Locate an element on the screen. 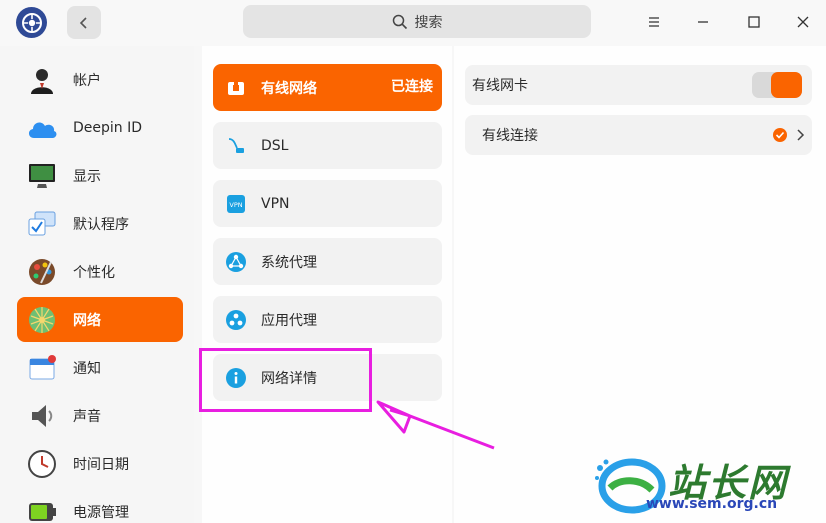  chevron-left-icon is located at coordinates (83, 22).